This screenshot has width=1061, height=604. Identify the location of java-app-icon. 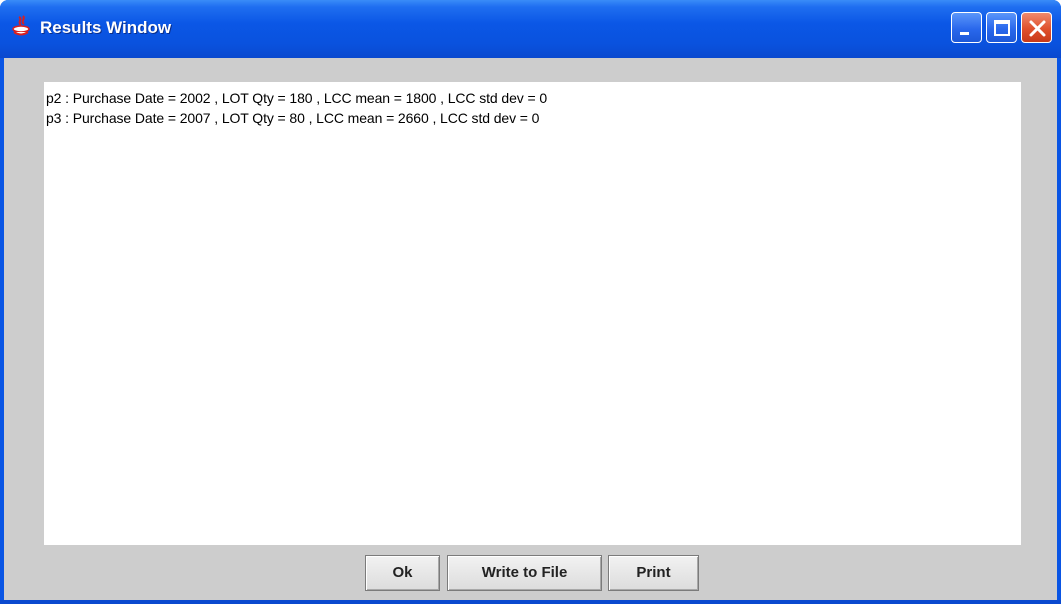
(21, 25).